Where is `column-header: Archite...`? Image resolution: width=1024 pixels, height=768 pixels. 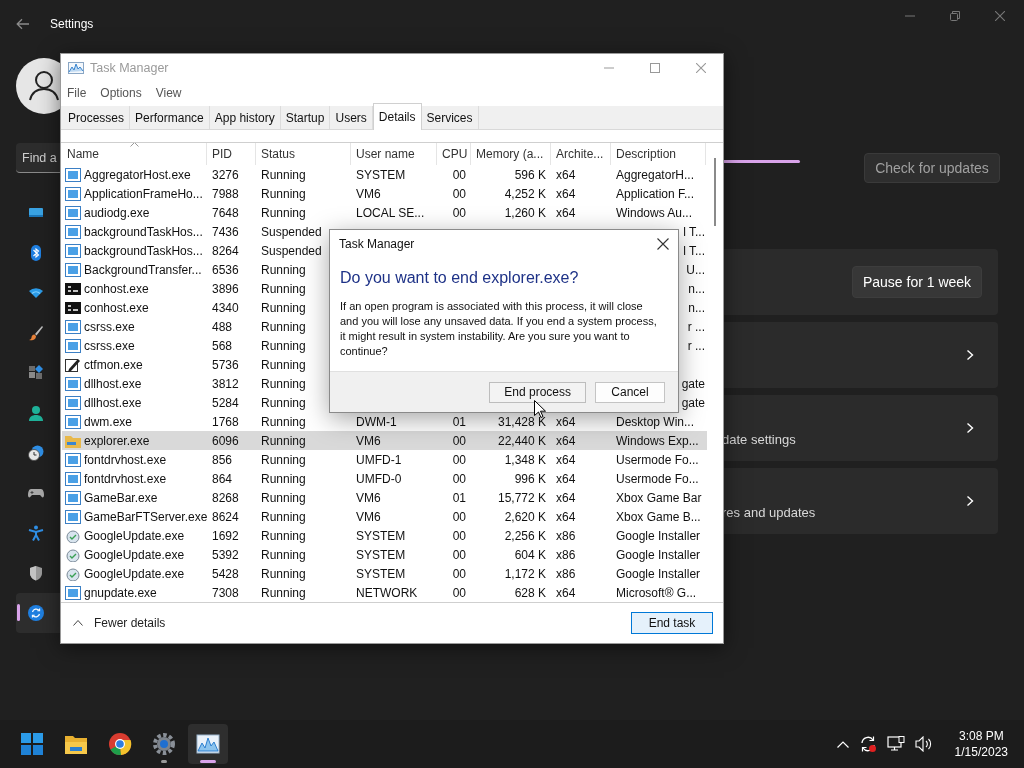
column-header: Archite... is located at coordinates (581, 154).